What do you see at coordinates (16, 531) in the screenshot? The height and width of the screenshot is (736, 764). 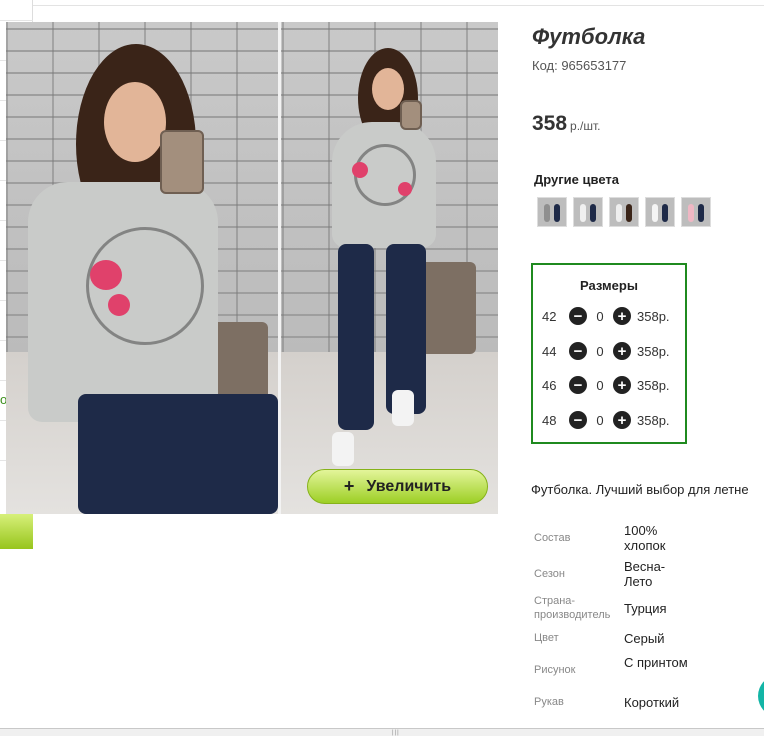 I see `sidebar-green-button` at bounding box center [16, 531].